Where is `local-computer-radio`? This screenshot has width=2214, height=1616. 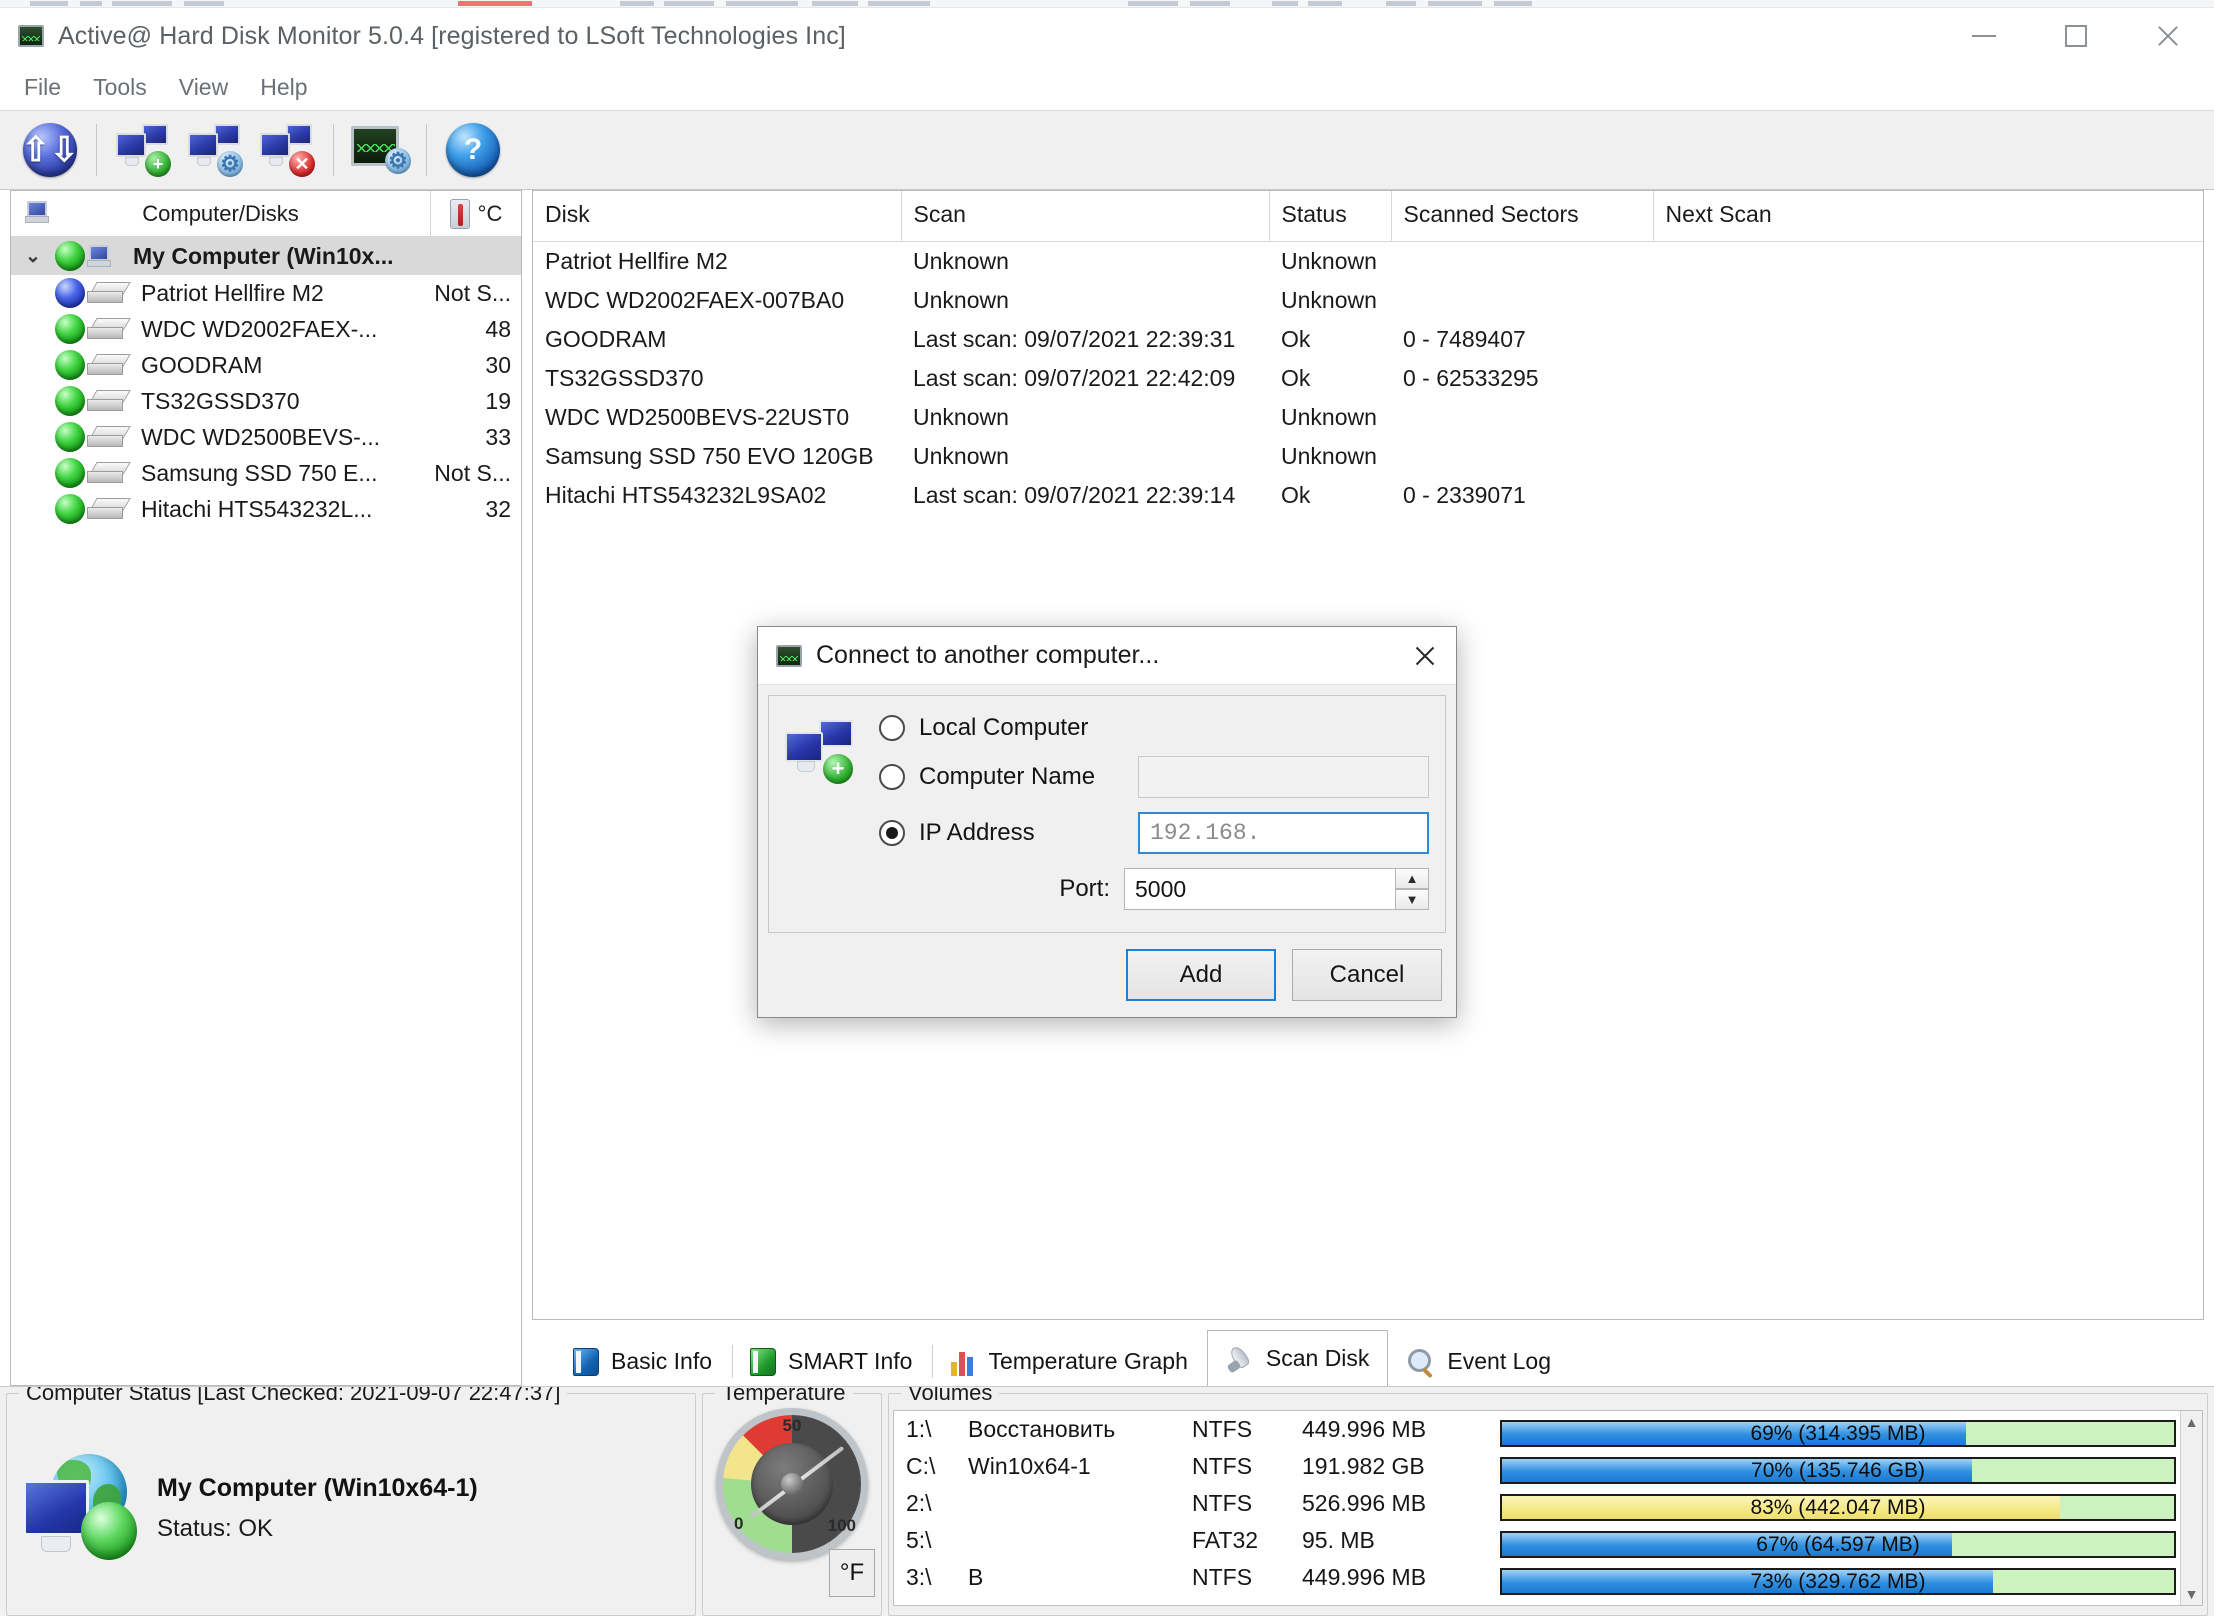
local-computer-radio is located at coordinates (892, 728).